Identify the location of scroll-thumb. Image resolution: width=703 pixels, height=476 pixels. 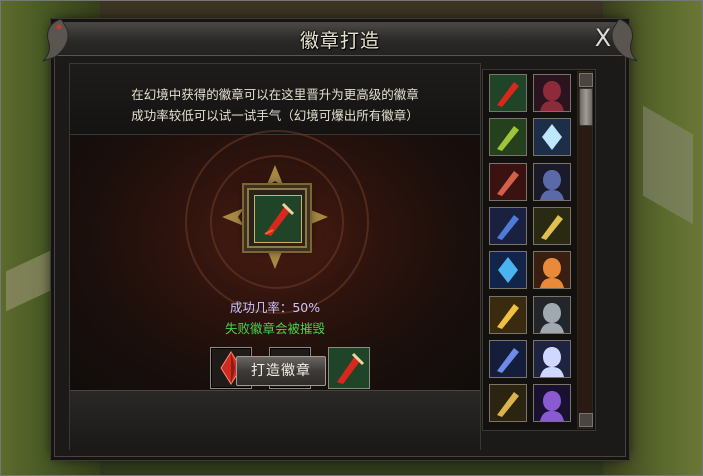
(586, 107).